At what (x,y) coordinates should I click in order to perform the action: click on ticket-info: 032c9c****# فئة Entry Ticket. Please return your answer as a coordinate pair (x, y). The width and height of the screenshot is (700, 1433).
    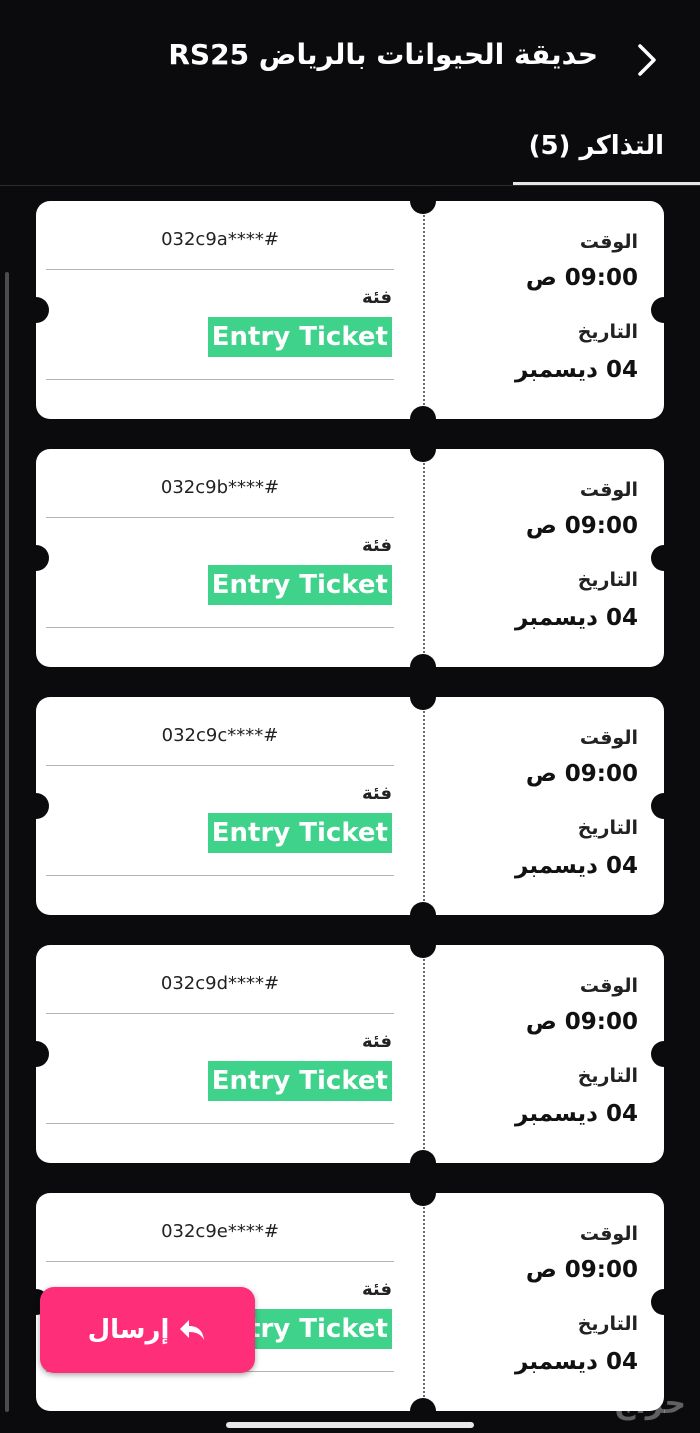
    Looking at the image, I should click on (220, 806).